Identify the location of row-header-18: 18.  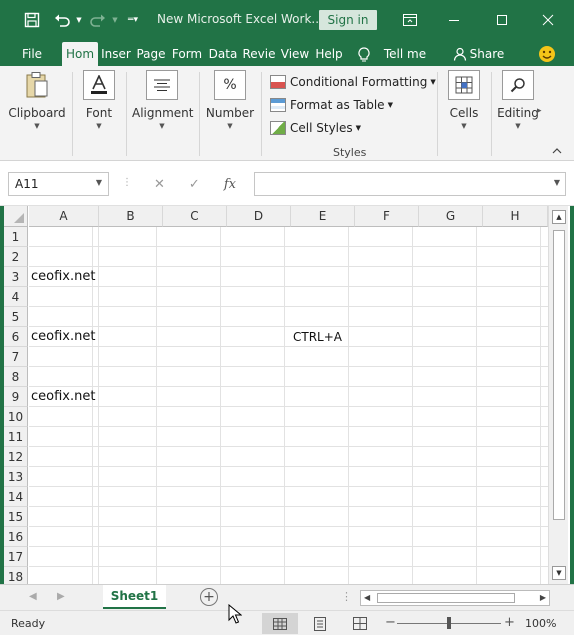
(16, 575).